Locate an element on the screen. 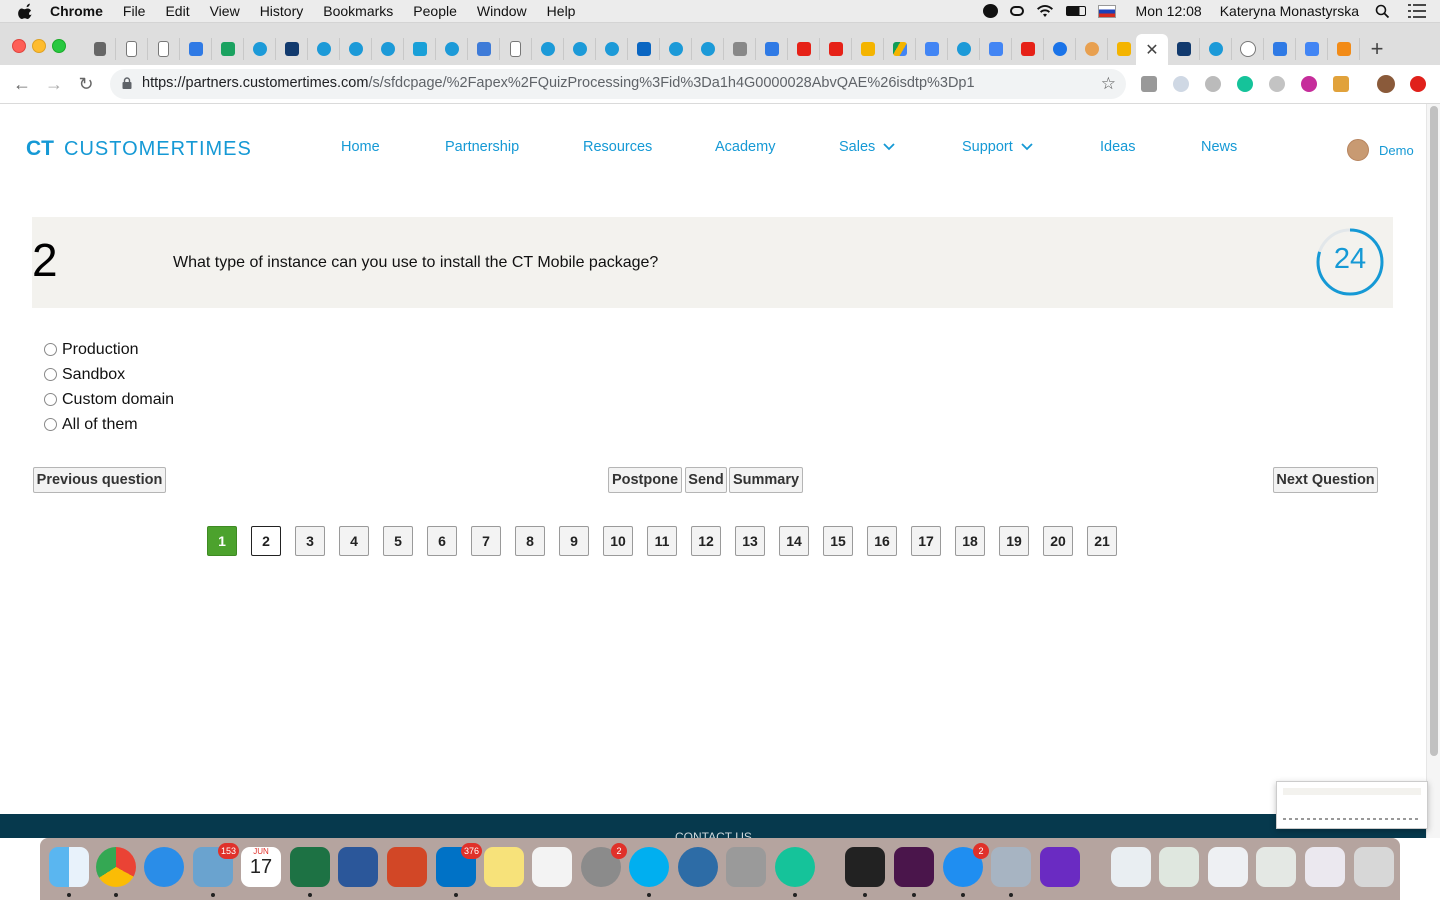 Image resolution: width=1440 pixels, height=900 pixels. imovie-icon is located at coordinates (1060, 867).